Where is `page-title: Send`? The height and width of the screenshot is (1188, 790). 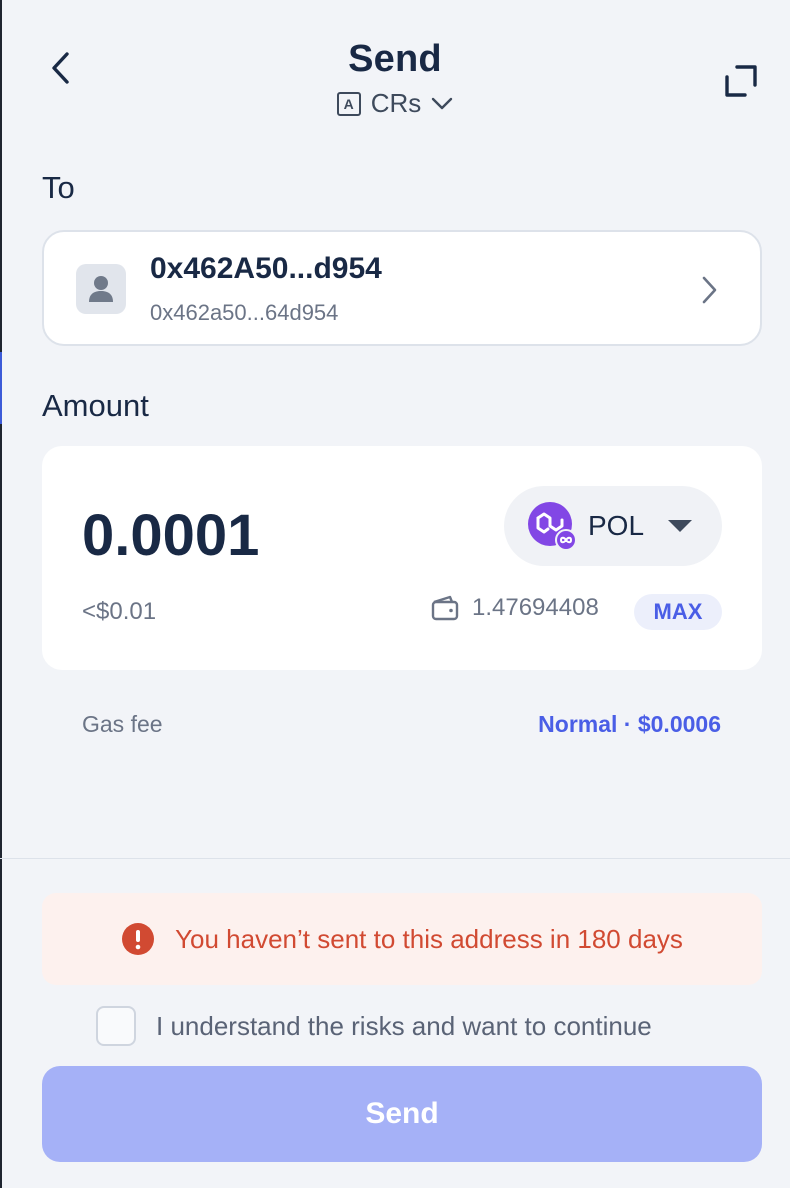
page-title: Send is located at coordinates (395, 59).